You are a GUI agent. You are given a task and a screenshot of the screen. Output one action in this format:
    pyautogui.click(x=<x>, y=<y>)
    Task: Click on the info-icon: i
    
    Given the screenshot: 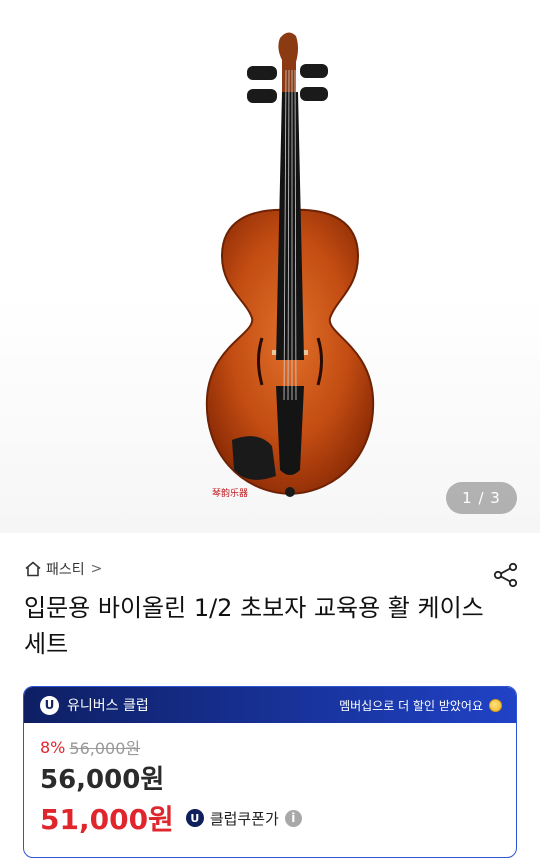 What is the action you would take?
    pyautogui.click(x=293, y=818)
    